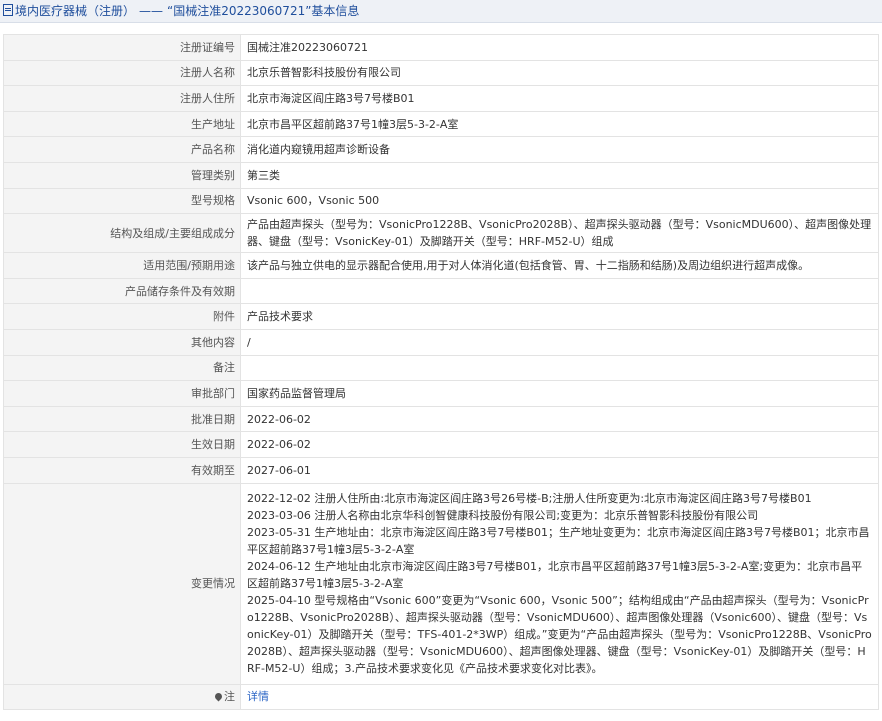 This screenshot has width=882, height=721. I want to click on field-label: 结构及组成/主要组成成分, so click(122, 233).